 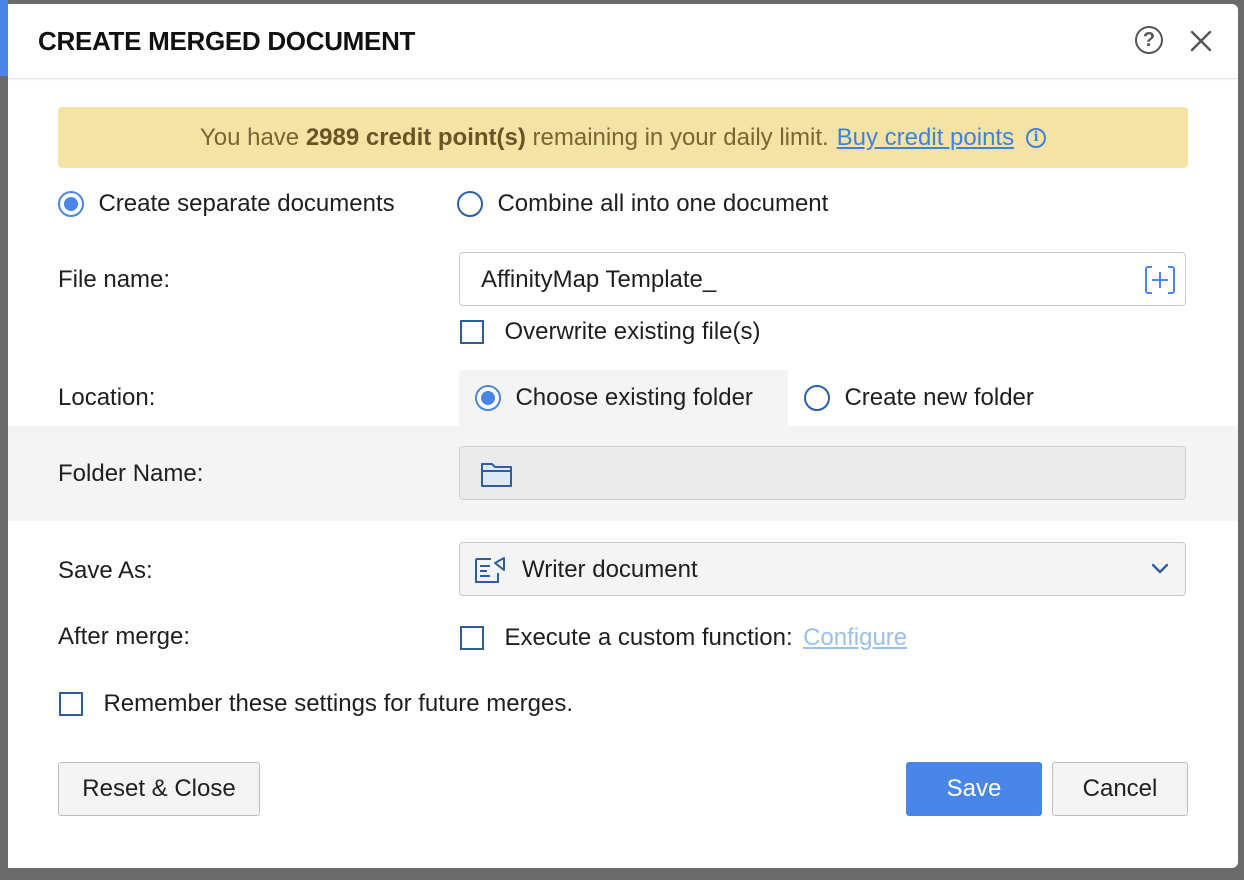 What do you see at coordinates (1120, 789) in the screenshot?
I see `cancel-button: Cancel` at bounding box center [1120, 789].